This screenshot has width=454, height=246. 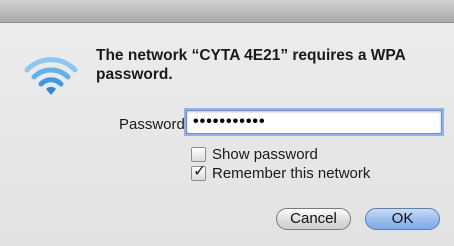 What do you see at coordinates (198, 154) in the screenshot?
I see `show-password-checkbox` at bounding box center [198, 154].